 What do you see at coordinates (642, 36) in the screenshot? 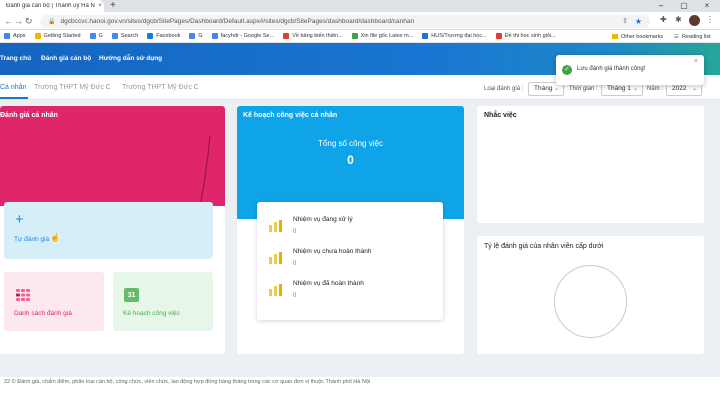
I see `other-bookmarks-label: Other bookmarks` at bounding box center [642, 36].